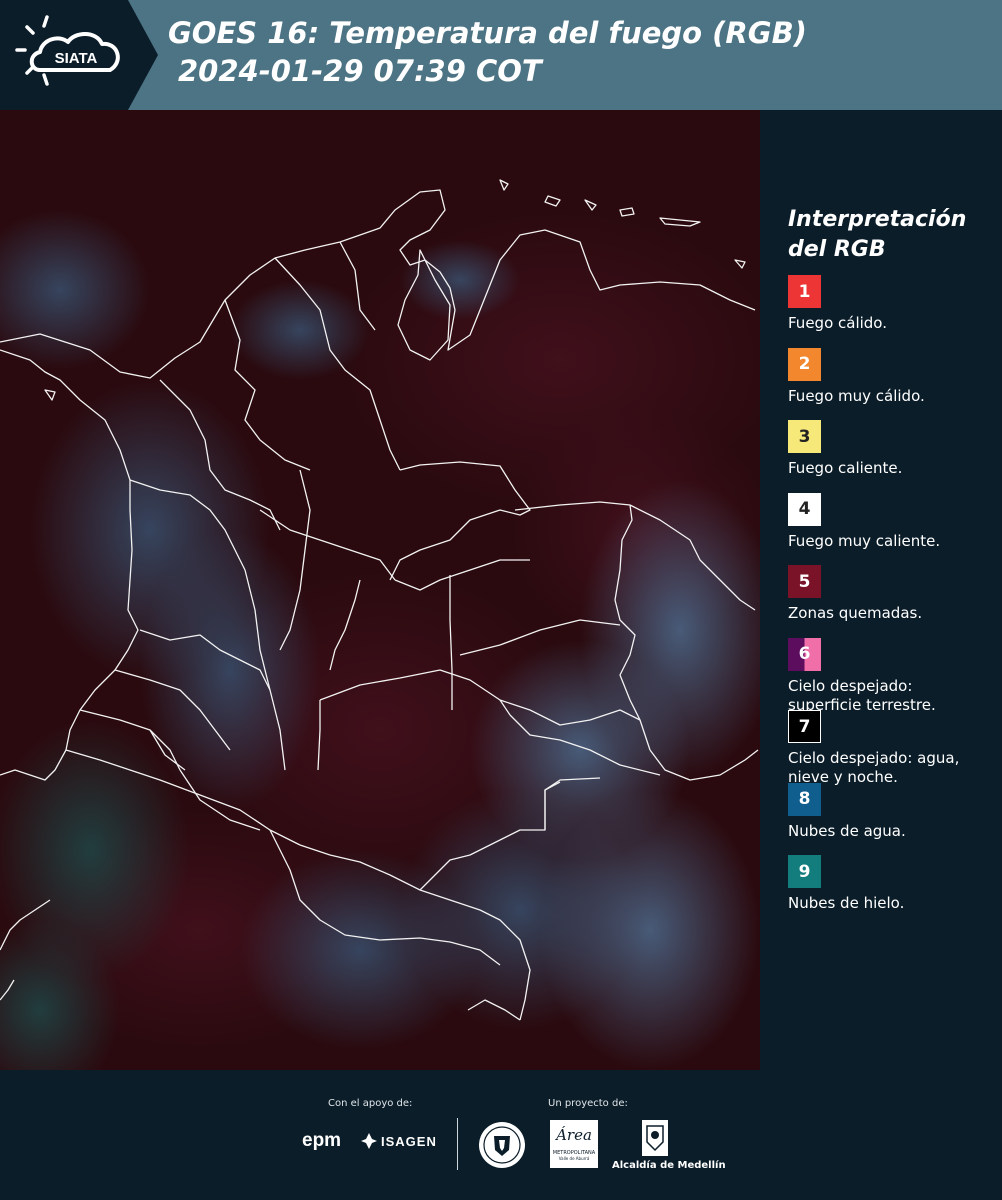  I want to click on legend-label-9: Nubes de hielo., so click(846, 903).